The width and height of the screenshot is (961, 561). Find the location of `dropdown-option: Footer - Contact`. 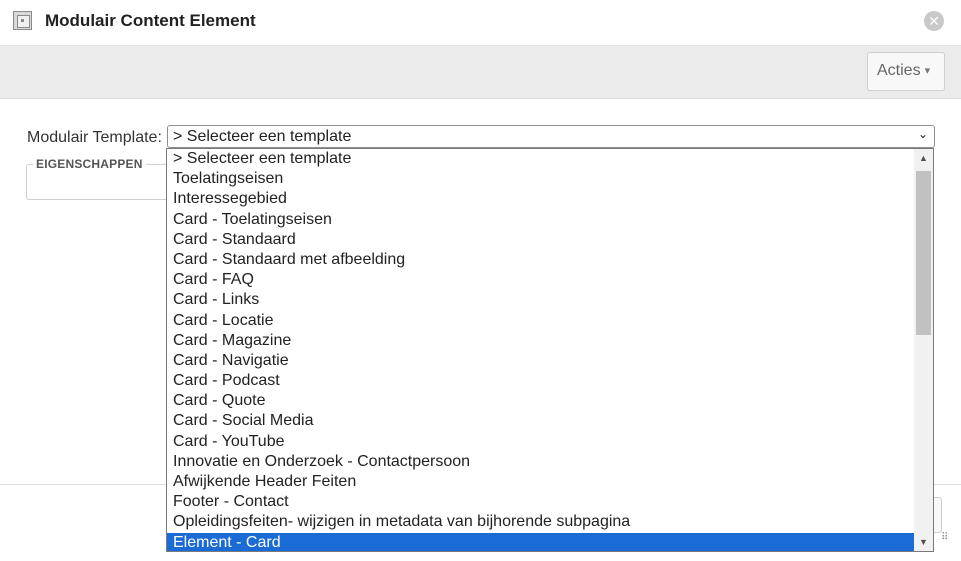

dropdown-option: Footer - Contact is located at coordinates (540, 502).